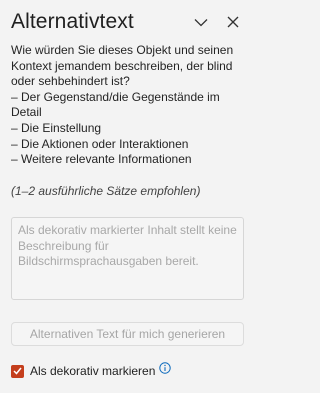  What do you see at coordinates (106, 191) in the screenshot?
I see `sentence-hint: (1–2 ausführliche Sätze empfohlen)` at bounding box center [106, 191].